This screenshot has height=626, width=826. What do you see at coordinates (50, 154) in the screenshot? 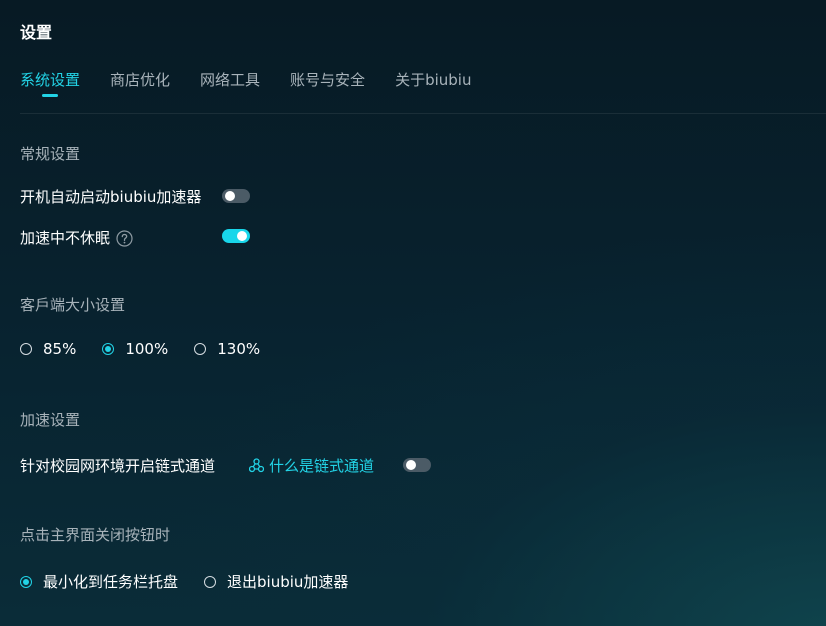
I see `section-title-general: 常规设置` at bounding box center [50, 154].